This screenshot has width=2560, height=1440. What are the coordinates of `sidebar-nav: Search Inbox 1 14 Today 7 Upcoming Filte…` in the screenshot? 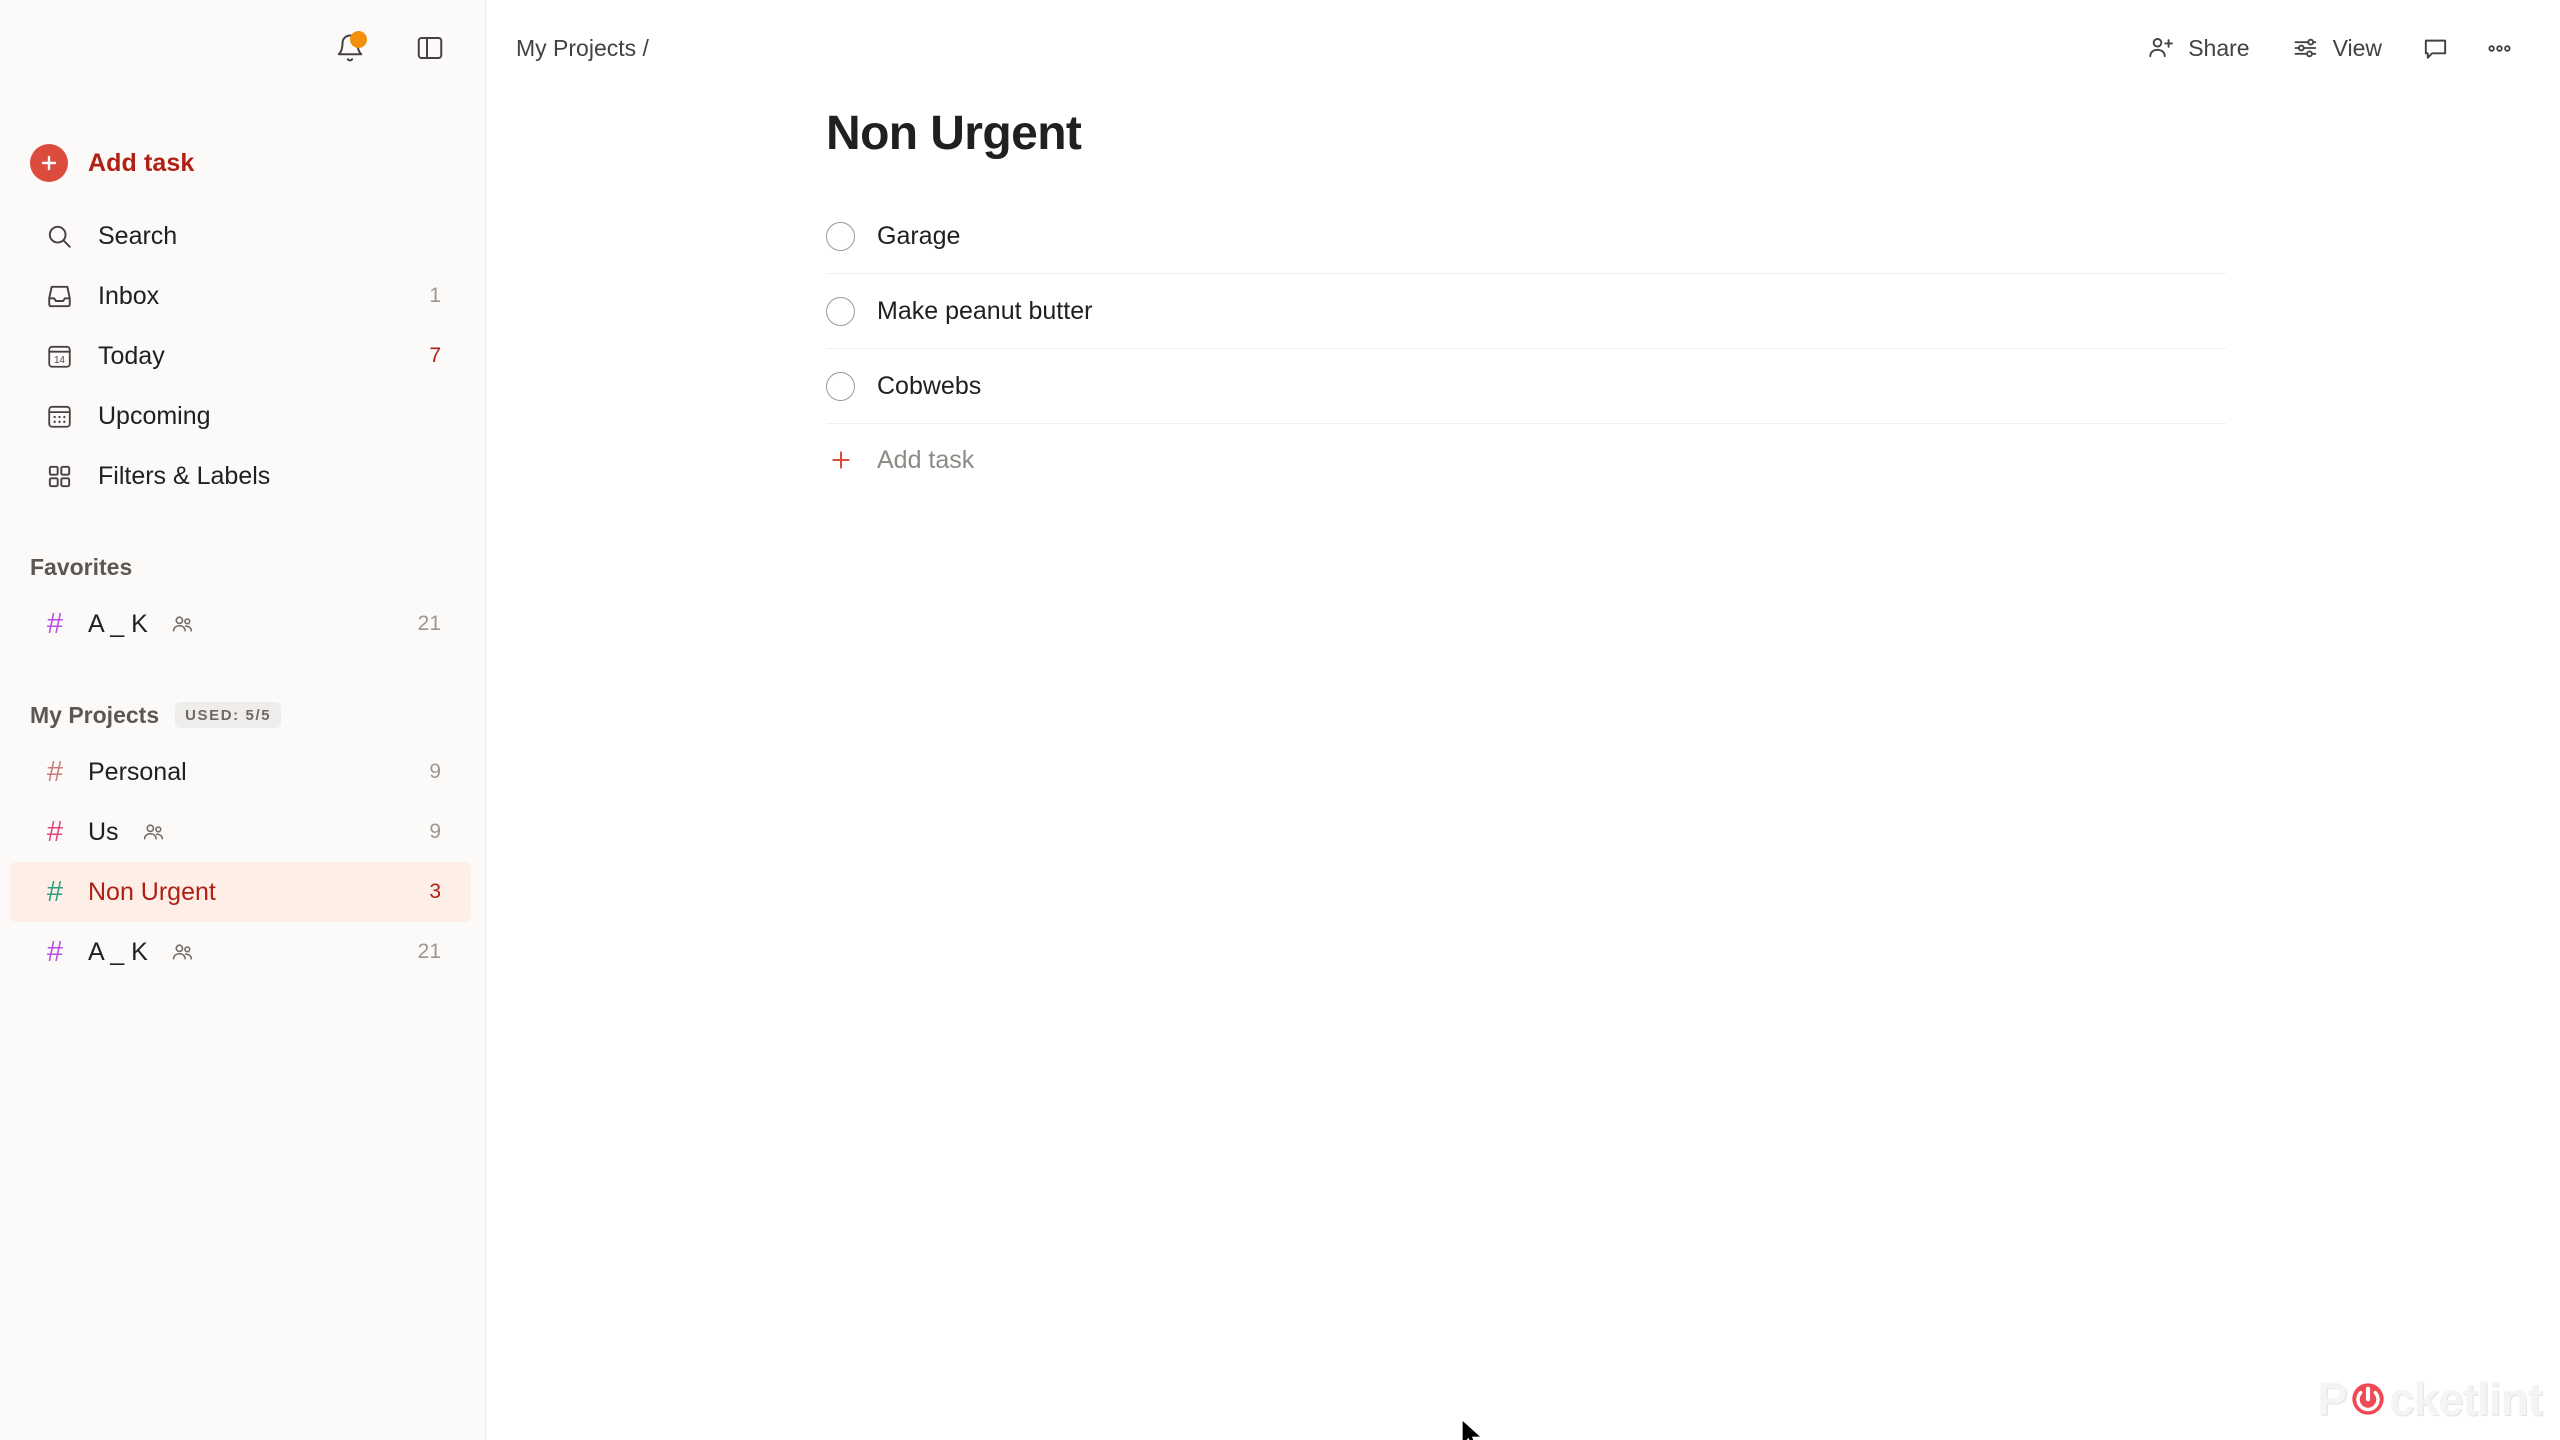 It's located at (242, 356).